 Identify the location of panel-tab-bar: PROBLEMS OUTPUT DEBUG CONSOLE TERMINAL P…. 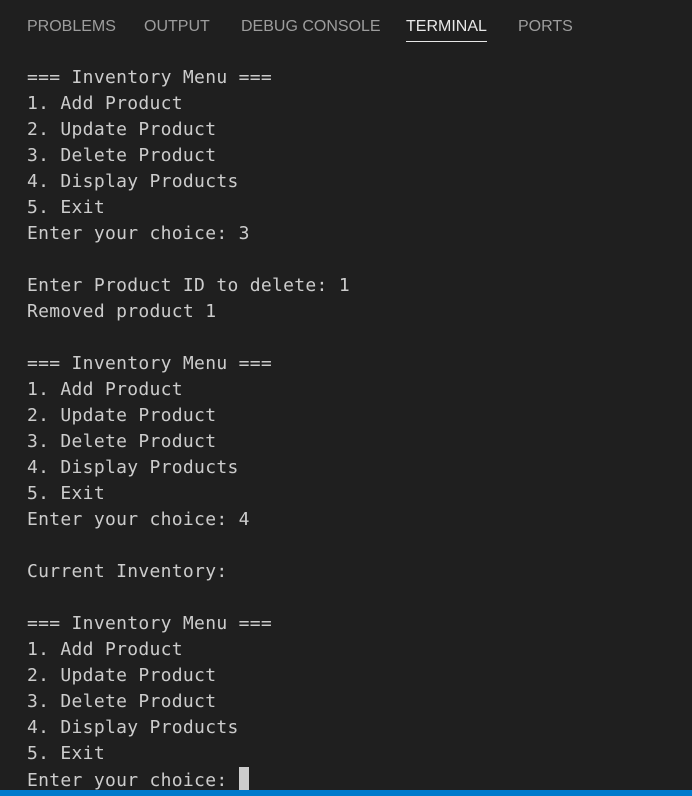
(346, 25).